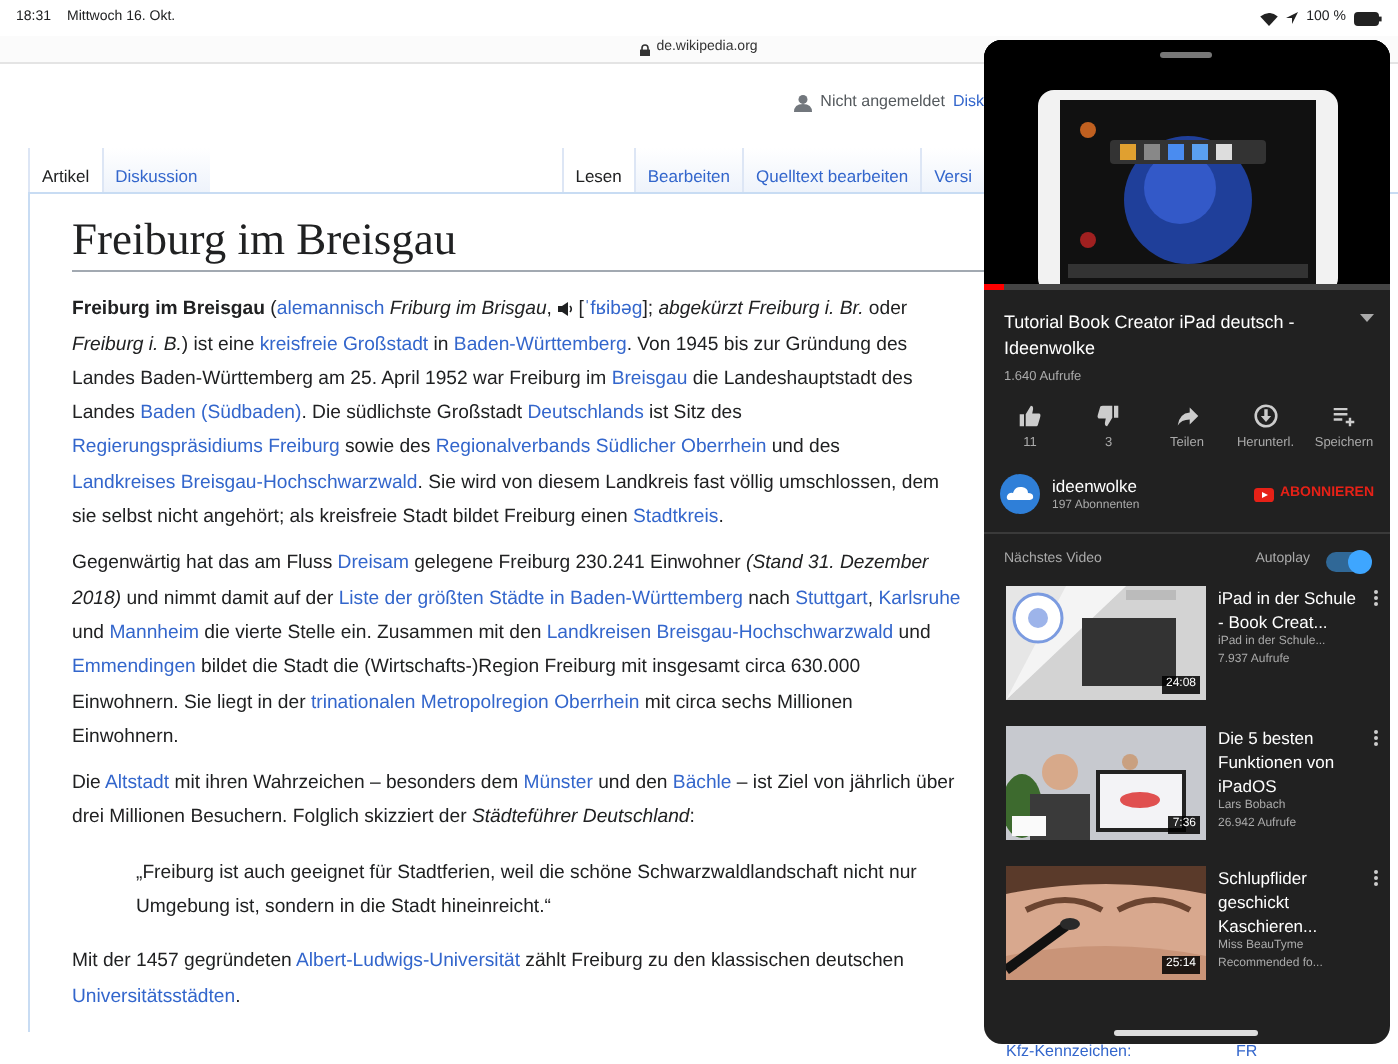 The height and width of the screenshot is (1064, 1398). I want to click on link: Deutschlands, so click(585, 413).